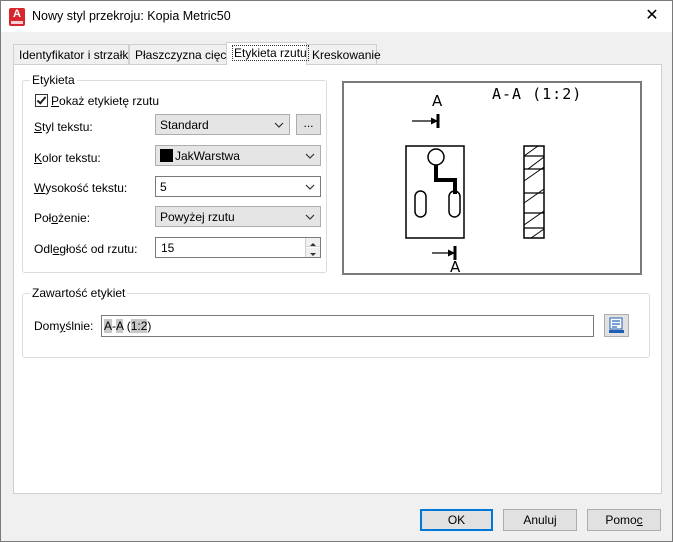 The image size is (673, 542). What do you see at coordinates (456, 520) in the screenshot?
I see `ok-button: OK` at bounding box center [456, 520].